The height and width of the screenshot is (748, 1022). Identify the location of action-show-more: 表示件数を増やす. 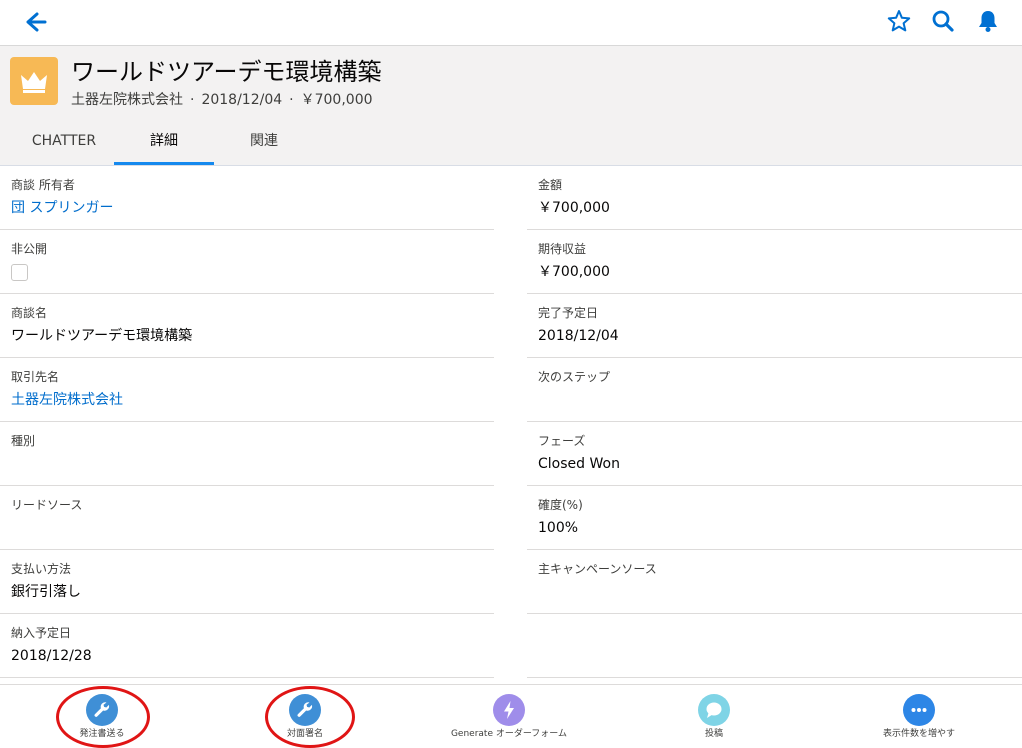
(919, 715).